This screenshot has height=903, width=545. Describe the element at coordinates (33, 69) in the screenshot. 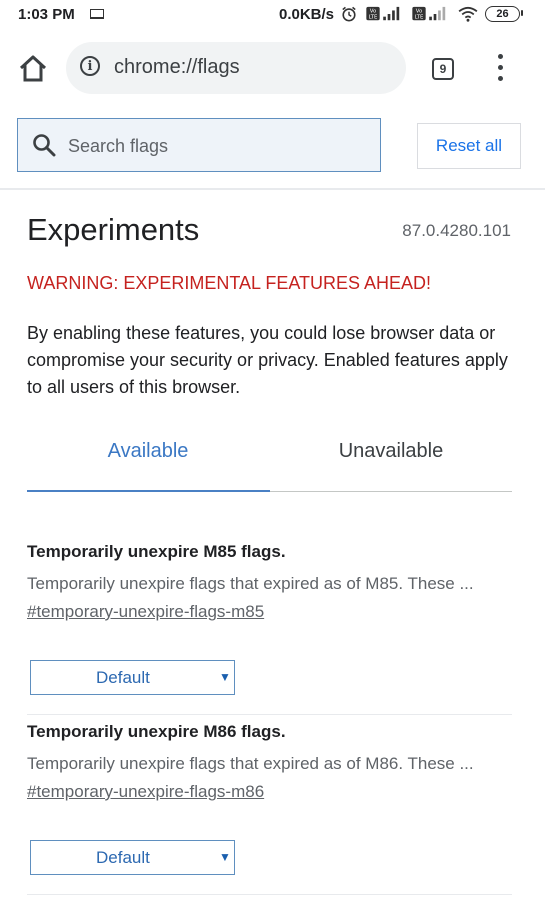

I see `home-icon` at that location.